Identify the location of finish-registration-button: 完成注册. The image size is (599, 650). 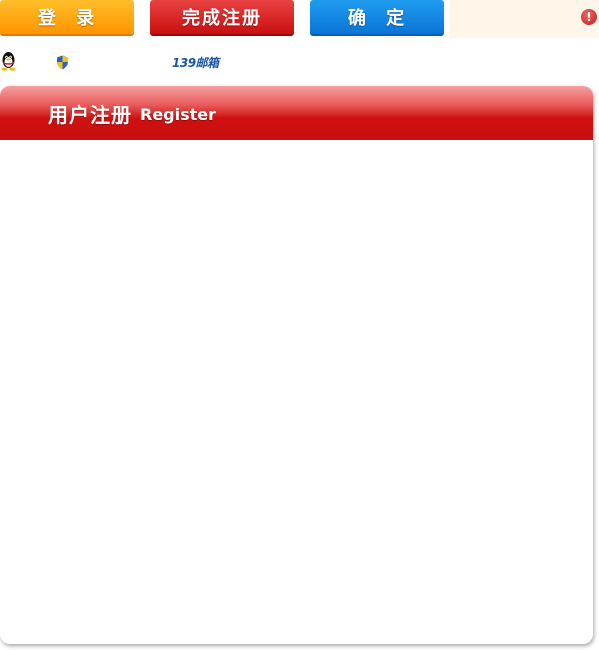
(222, 18).